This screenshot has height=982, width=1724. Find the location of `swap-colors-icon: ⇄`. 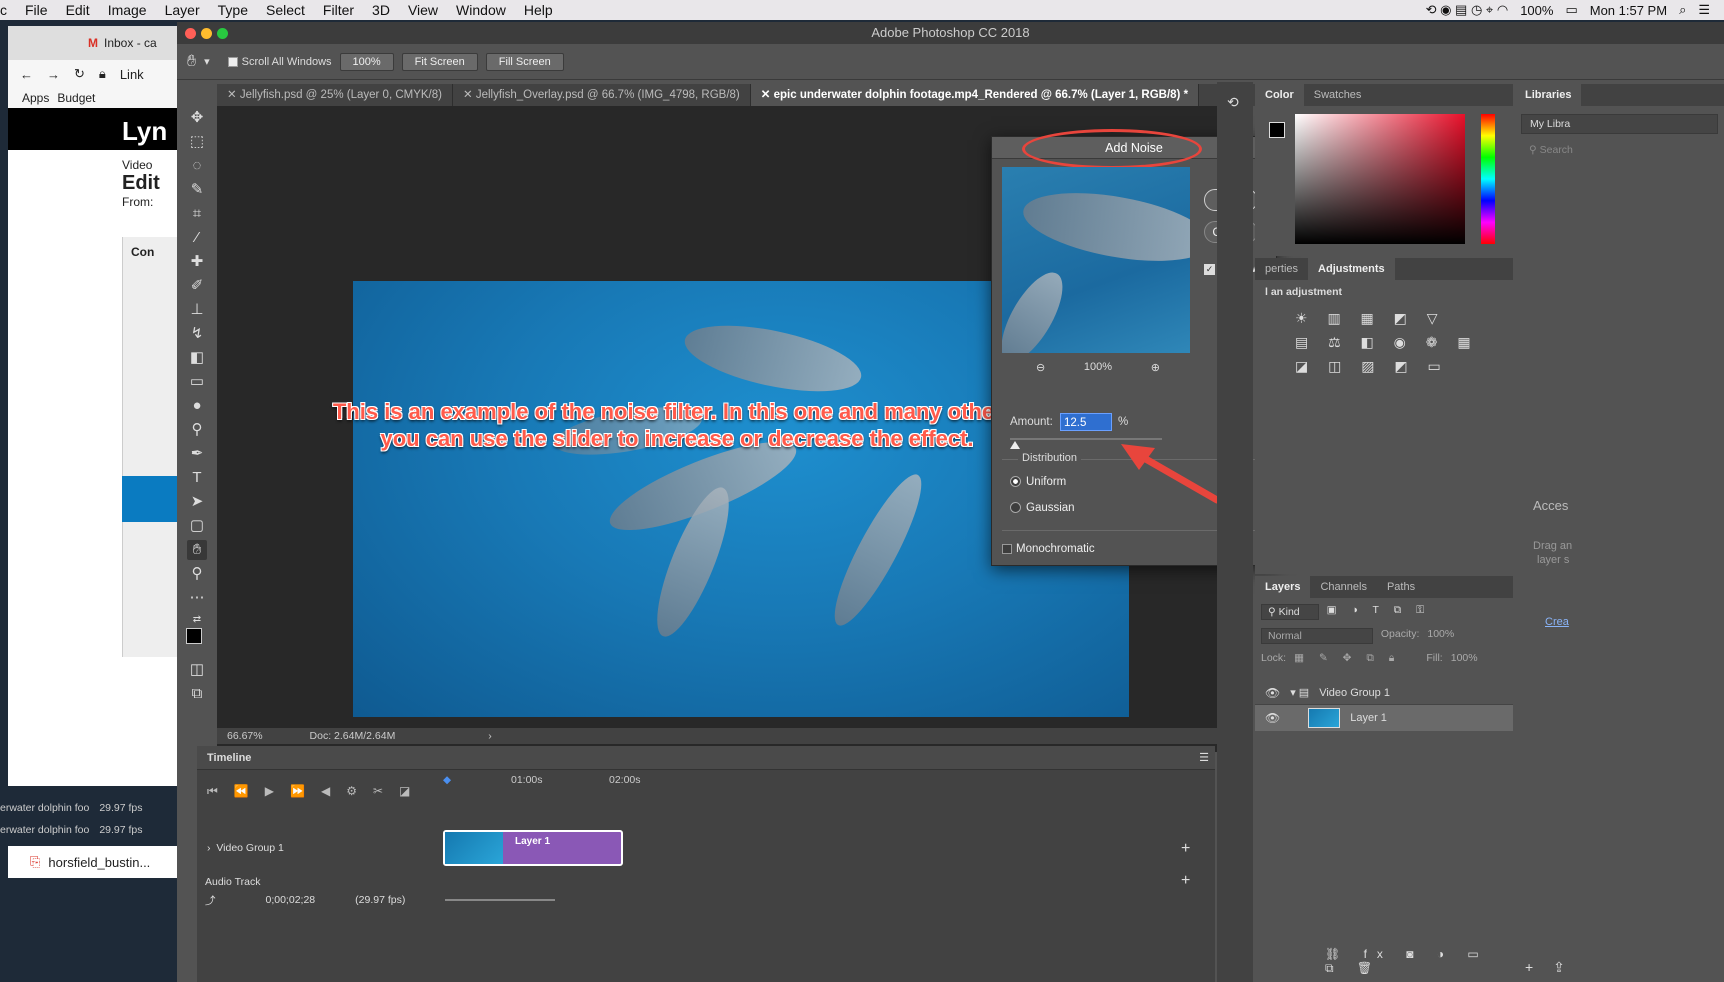

swap-colors-icon: ⇄ is located at coordinates (197, 620).